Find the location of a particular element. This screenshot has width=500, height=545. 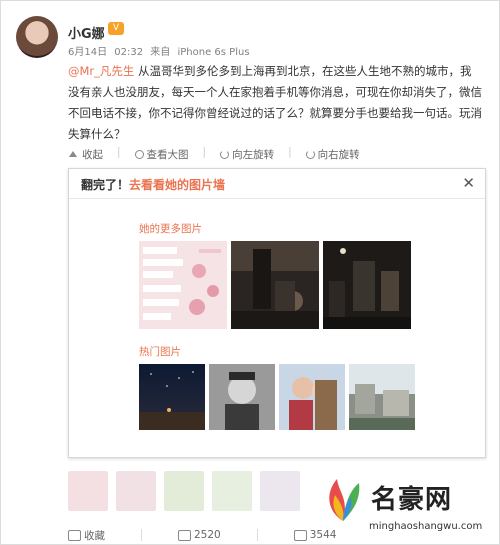

rotate-left-button: 向左旋转 is located at coordinates (247, 154).